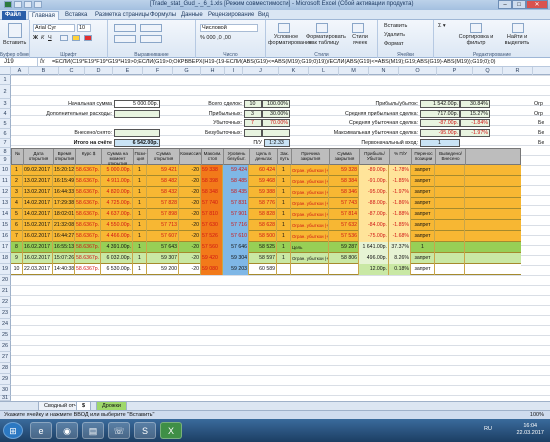 This screenshot has height=442, width=550. I want to click on cell-target: 60 589, so click(263, 269).